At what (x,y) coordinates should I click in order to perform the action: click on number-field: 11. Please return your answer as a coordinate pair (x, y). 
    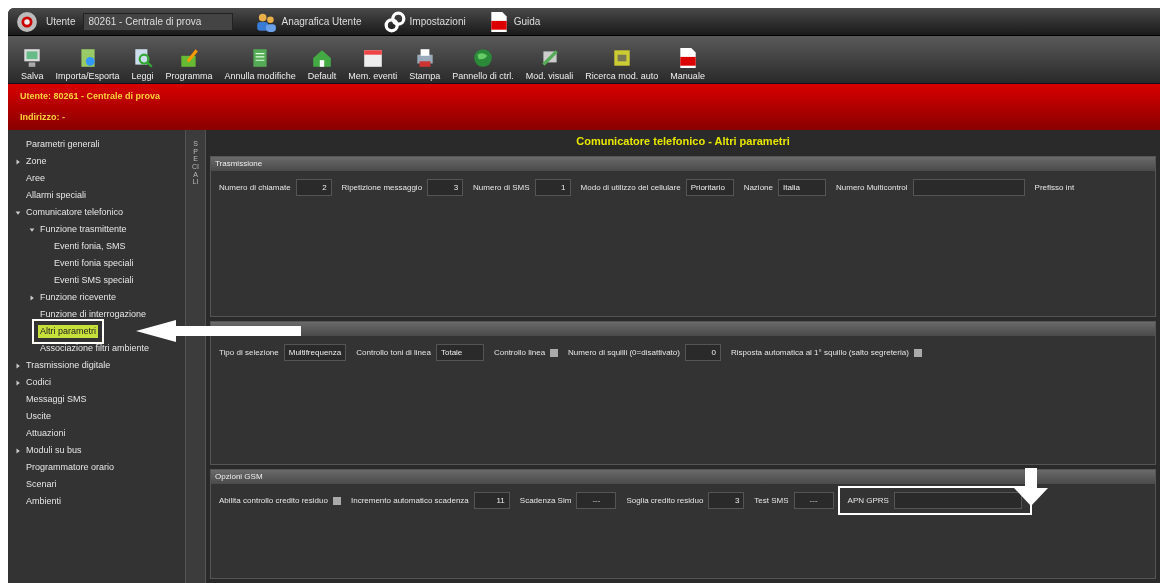
    Looking at the image, I should click on (491, 500).